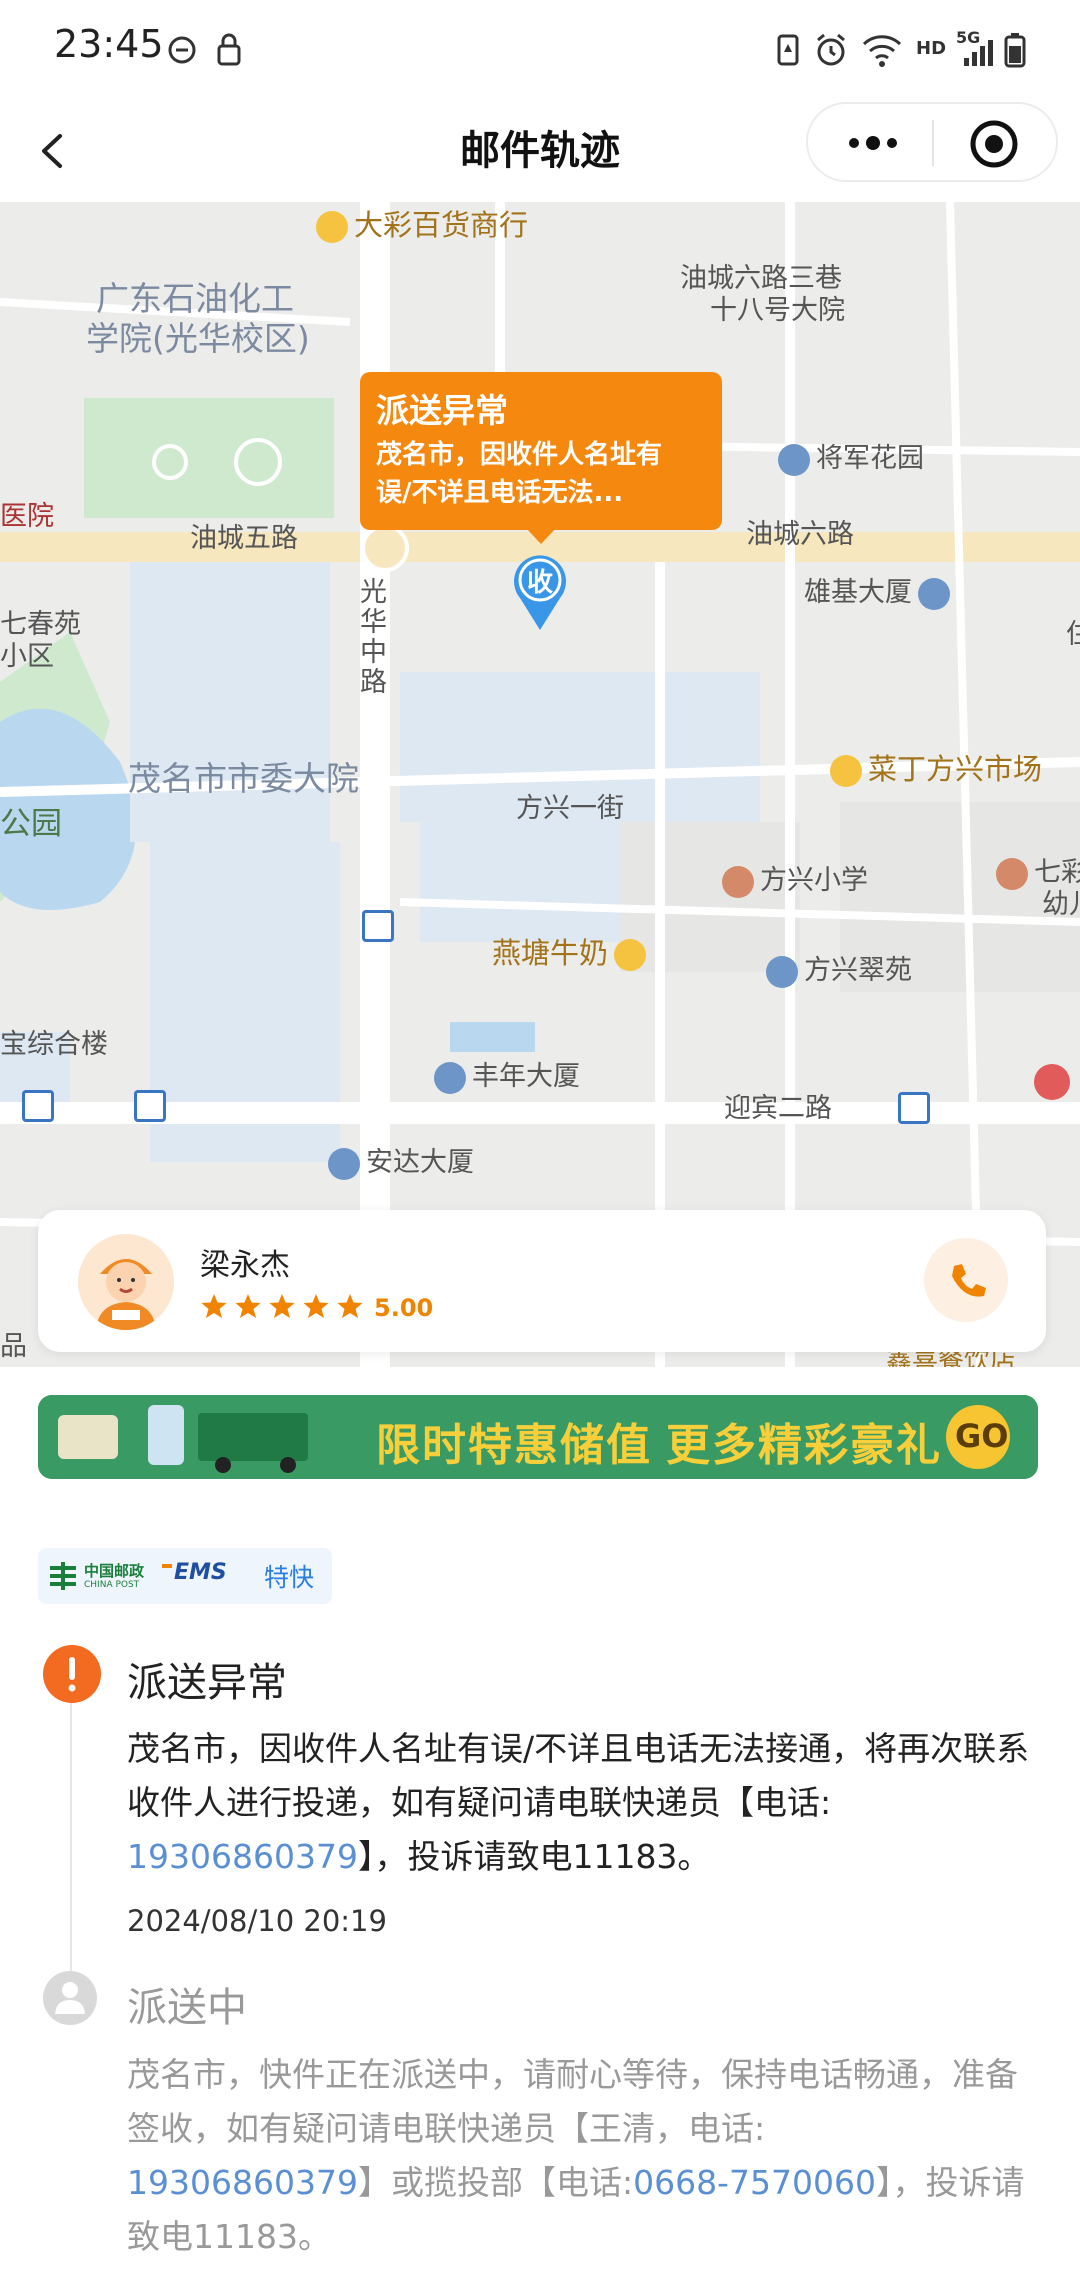 The width and height of the screenshot is (1080, 2280). I want to click on park-label: 公园, so click(31, 824).